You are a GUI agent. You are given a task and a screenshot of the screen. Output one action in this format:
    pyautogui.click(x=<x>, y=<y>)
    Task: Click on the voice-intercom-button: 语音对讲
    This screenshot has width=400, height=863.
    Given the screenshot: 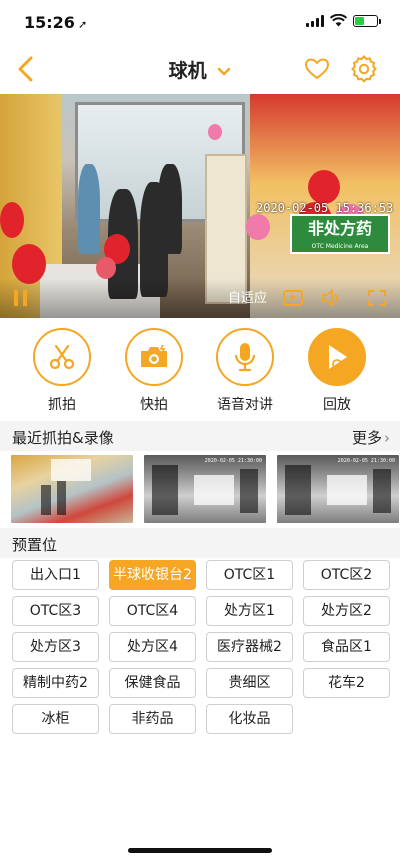 What is the action you would take?
    pyautogui.click(x=245, y=371)
    